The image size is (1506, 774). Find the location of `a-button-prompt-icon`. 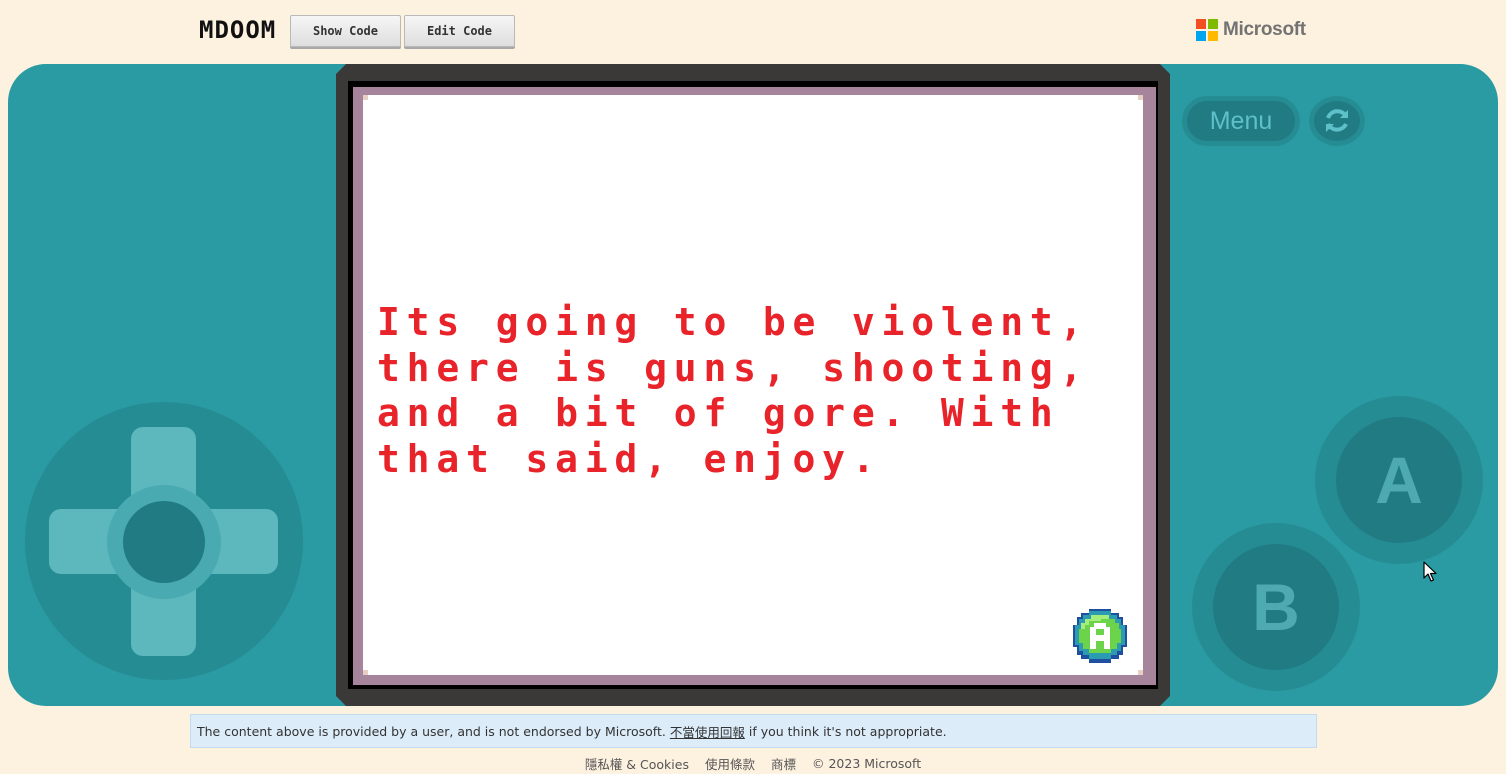

a-button-prompt-icon is located at coordinates (1100, 636).